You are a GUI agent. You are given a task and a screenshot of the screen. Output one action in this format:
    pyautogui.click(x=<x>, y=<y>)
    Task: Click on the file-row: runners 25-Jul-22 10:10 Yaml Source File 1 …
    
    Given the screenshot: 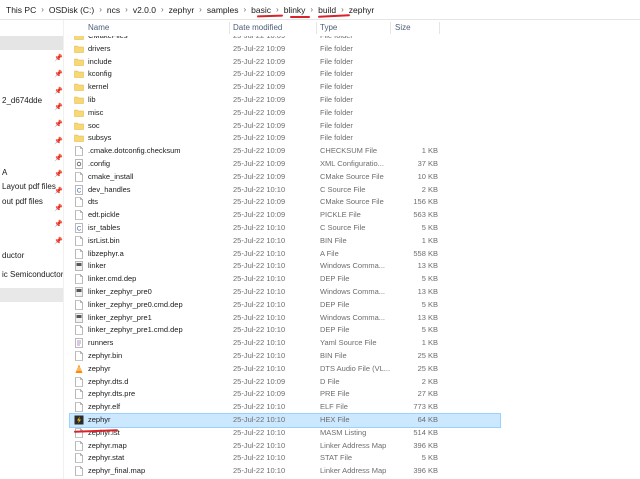 What is the action you would take?
    pyautogui.click(x=285, y=343)
    